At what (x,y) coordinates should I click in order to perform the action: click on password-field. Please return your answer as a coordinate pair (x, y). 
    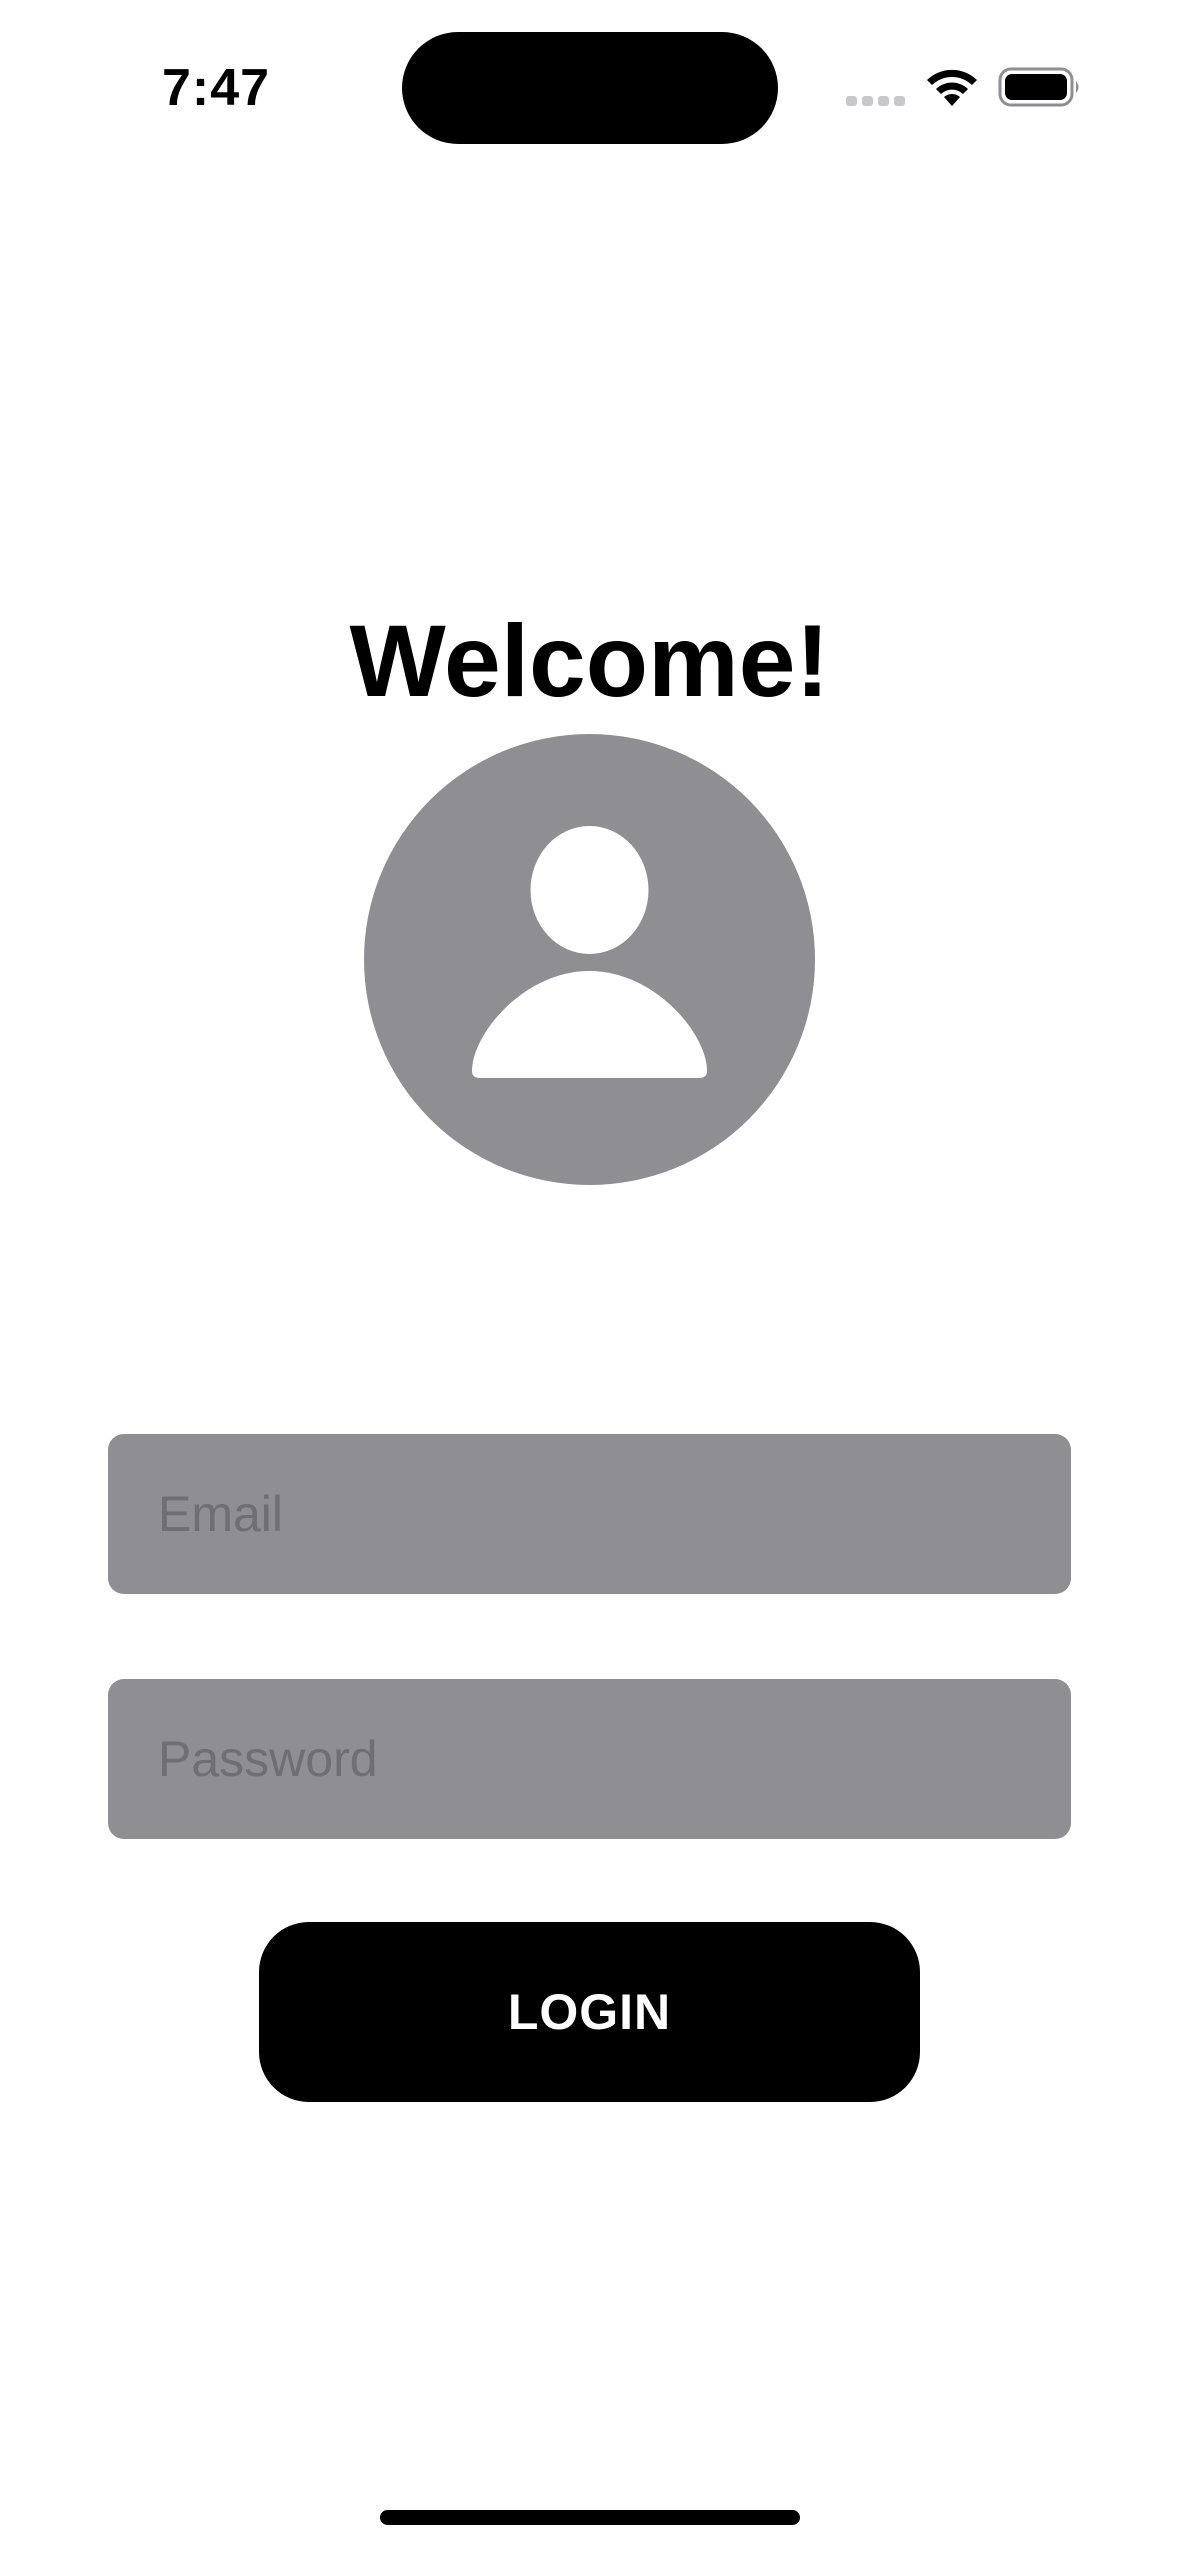
    Looking at the image, I should click on (589, 1759).